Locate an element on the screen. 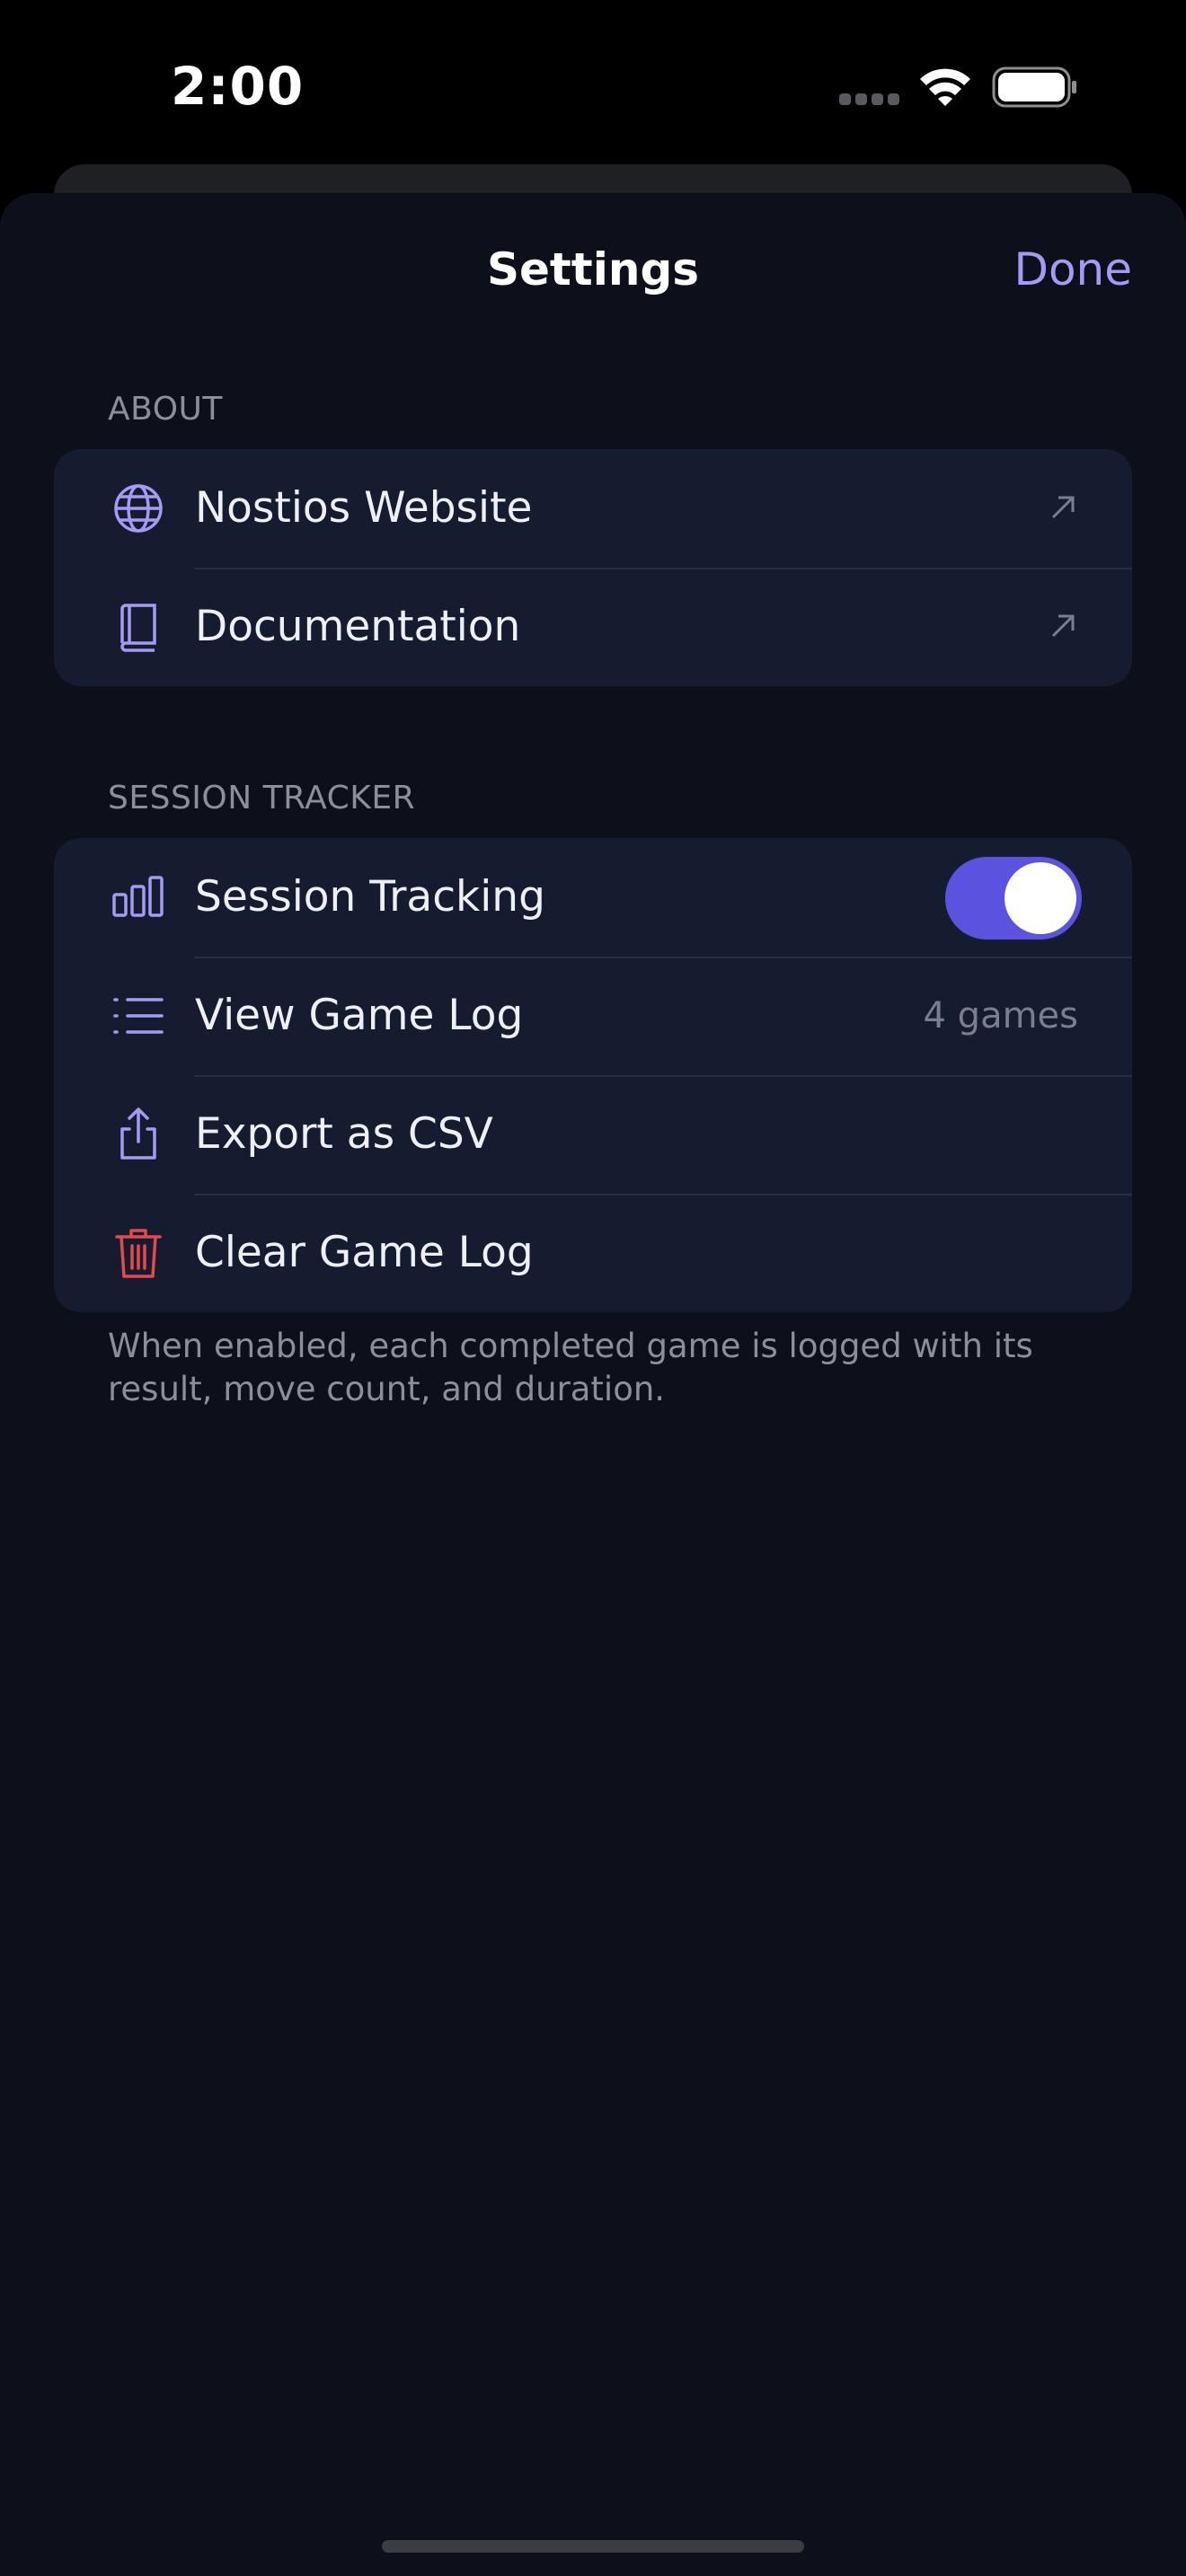 The height and width of the screenshot is (2576, 1186). status-time: 2:00 is located at coordinates (238, 86).